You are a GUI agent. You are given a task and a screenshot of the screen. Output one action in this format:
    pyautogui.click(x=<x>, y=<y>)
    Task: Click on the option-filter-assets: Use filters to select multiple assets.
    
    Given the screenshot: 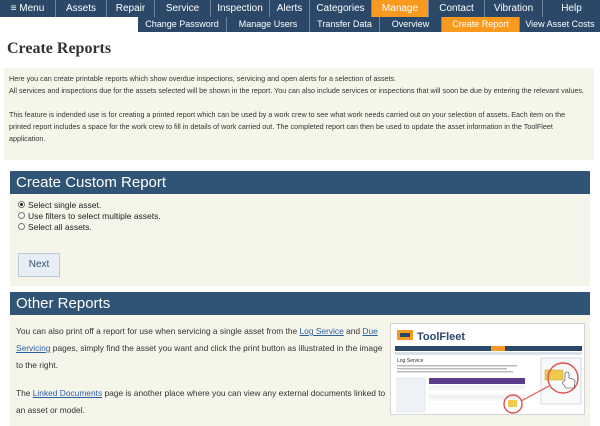 What is the action you would take?
    pyautogui.click(x=89, y=215)
    